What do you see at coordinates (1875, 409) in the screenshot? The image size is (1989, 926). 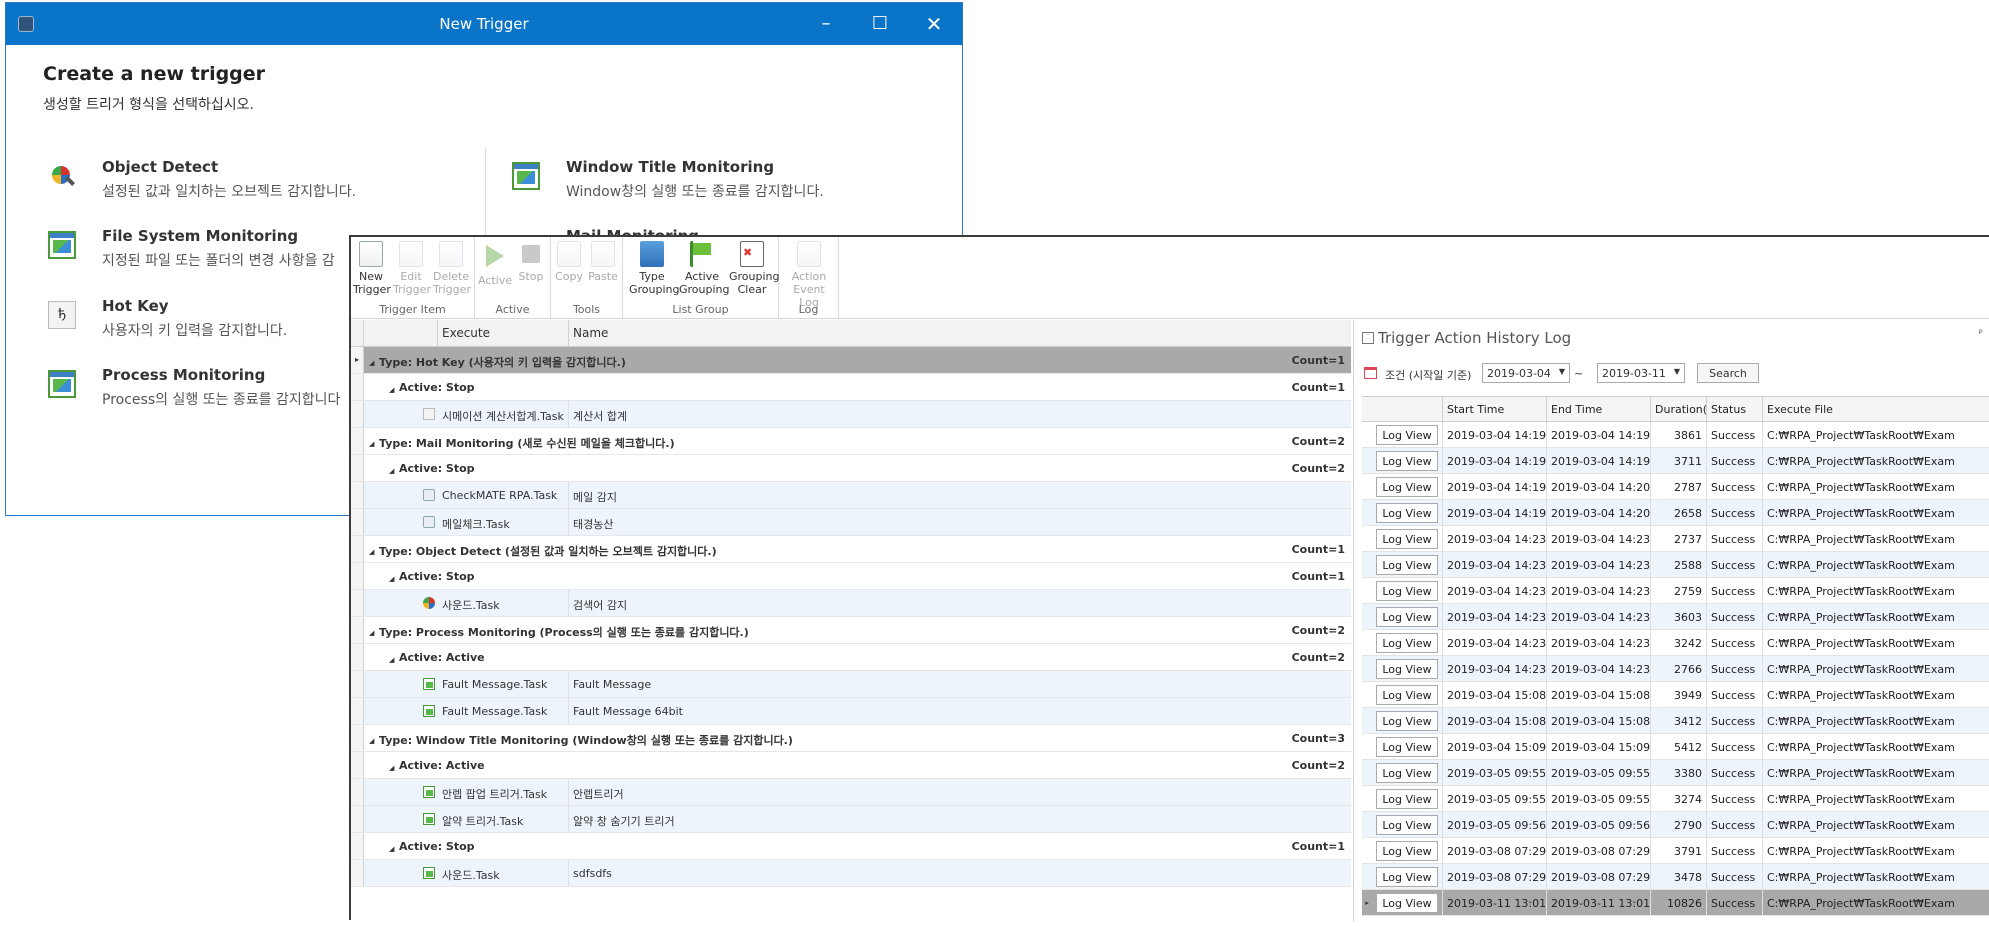 I see `column-header-execute-file: Execute File` at bounding box center [1875, 409].